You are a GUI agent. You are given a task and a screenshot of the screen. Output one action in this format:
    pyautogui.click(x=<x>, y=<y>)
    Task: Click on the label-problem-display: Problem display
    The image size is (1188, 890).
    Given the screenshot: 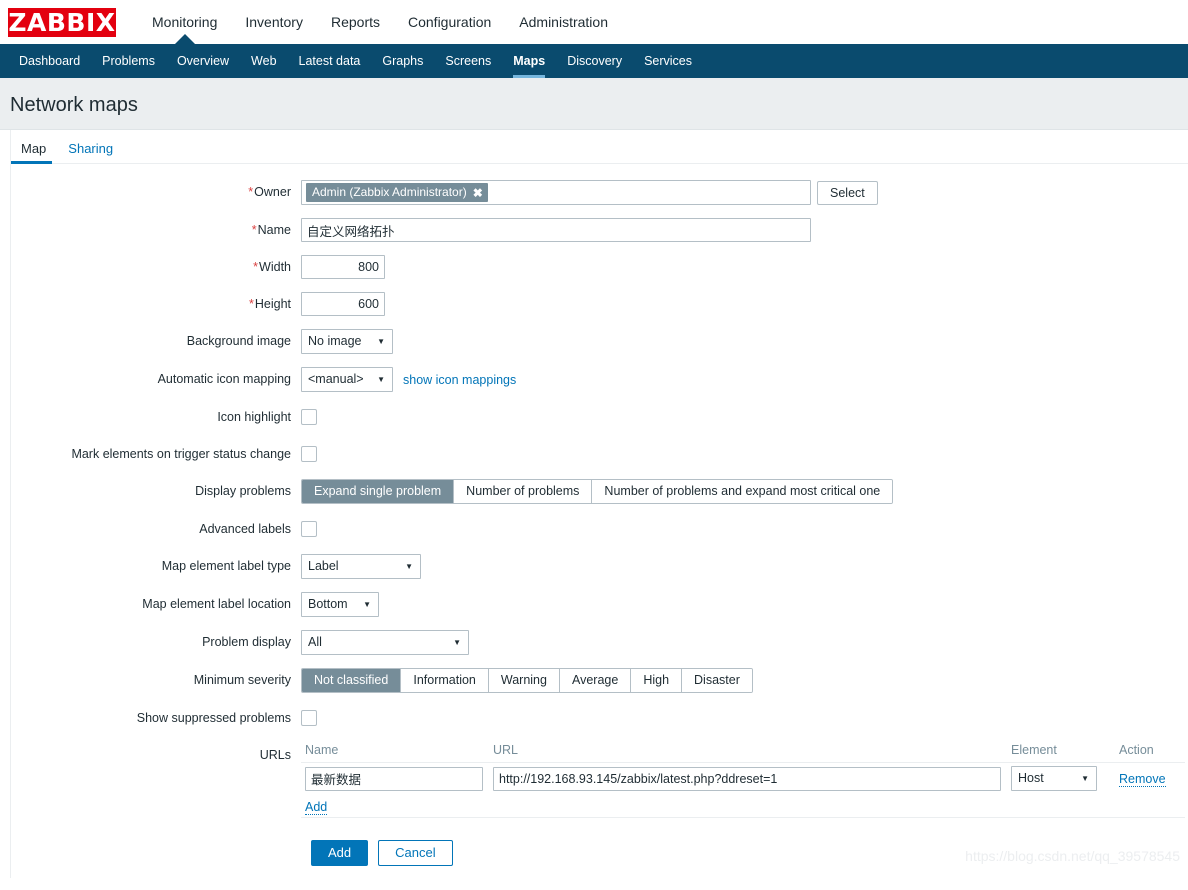 What is the action you would take?
    pyautogui.click(x=246, y=642)
    